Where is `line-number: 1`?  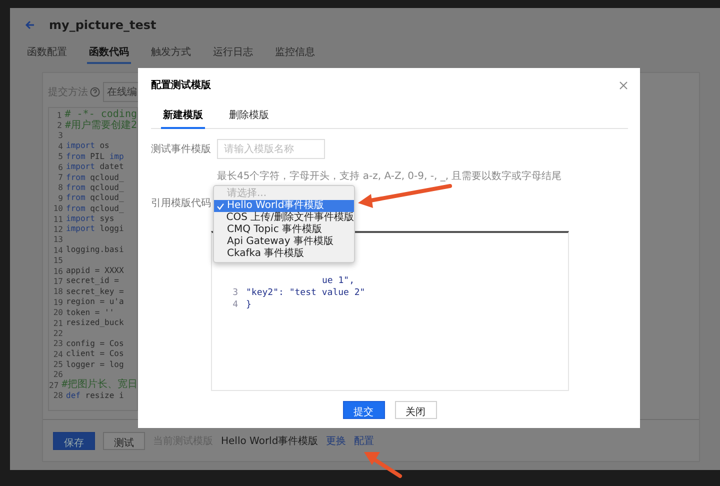 line-number: 1 is located at coordinates (59, 115).